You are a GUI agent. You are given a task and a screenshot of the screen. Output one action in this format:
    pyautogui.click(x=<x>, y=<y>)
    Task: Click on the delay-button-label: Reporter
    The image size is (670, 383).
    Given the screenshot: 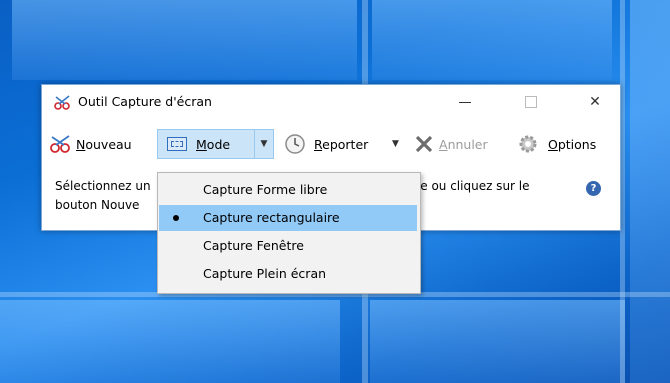 What is the action you would take?
    pyautogui.click(x=341, y=144)
    